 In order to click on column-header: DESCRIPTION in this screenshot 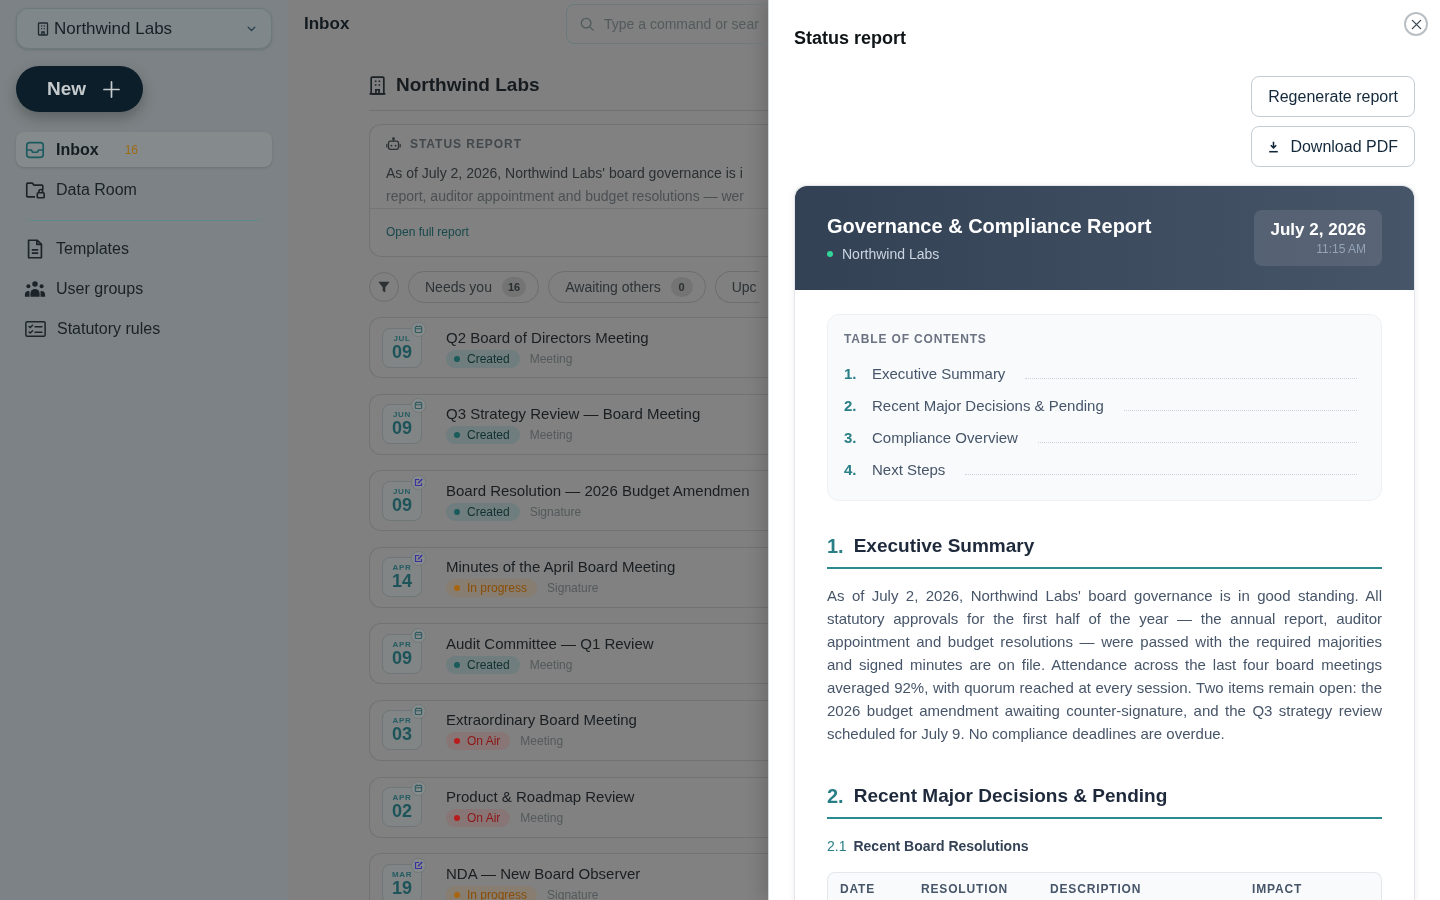, I will do `click(1096, 889)`.